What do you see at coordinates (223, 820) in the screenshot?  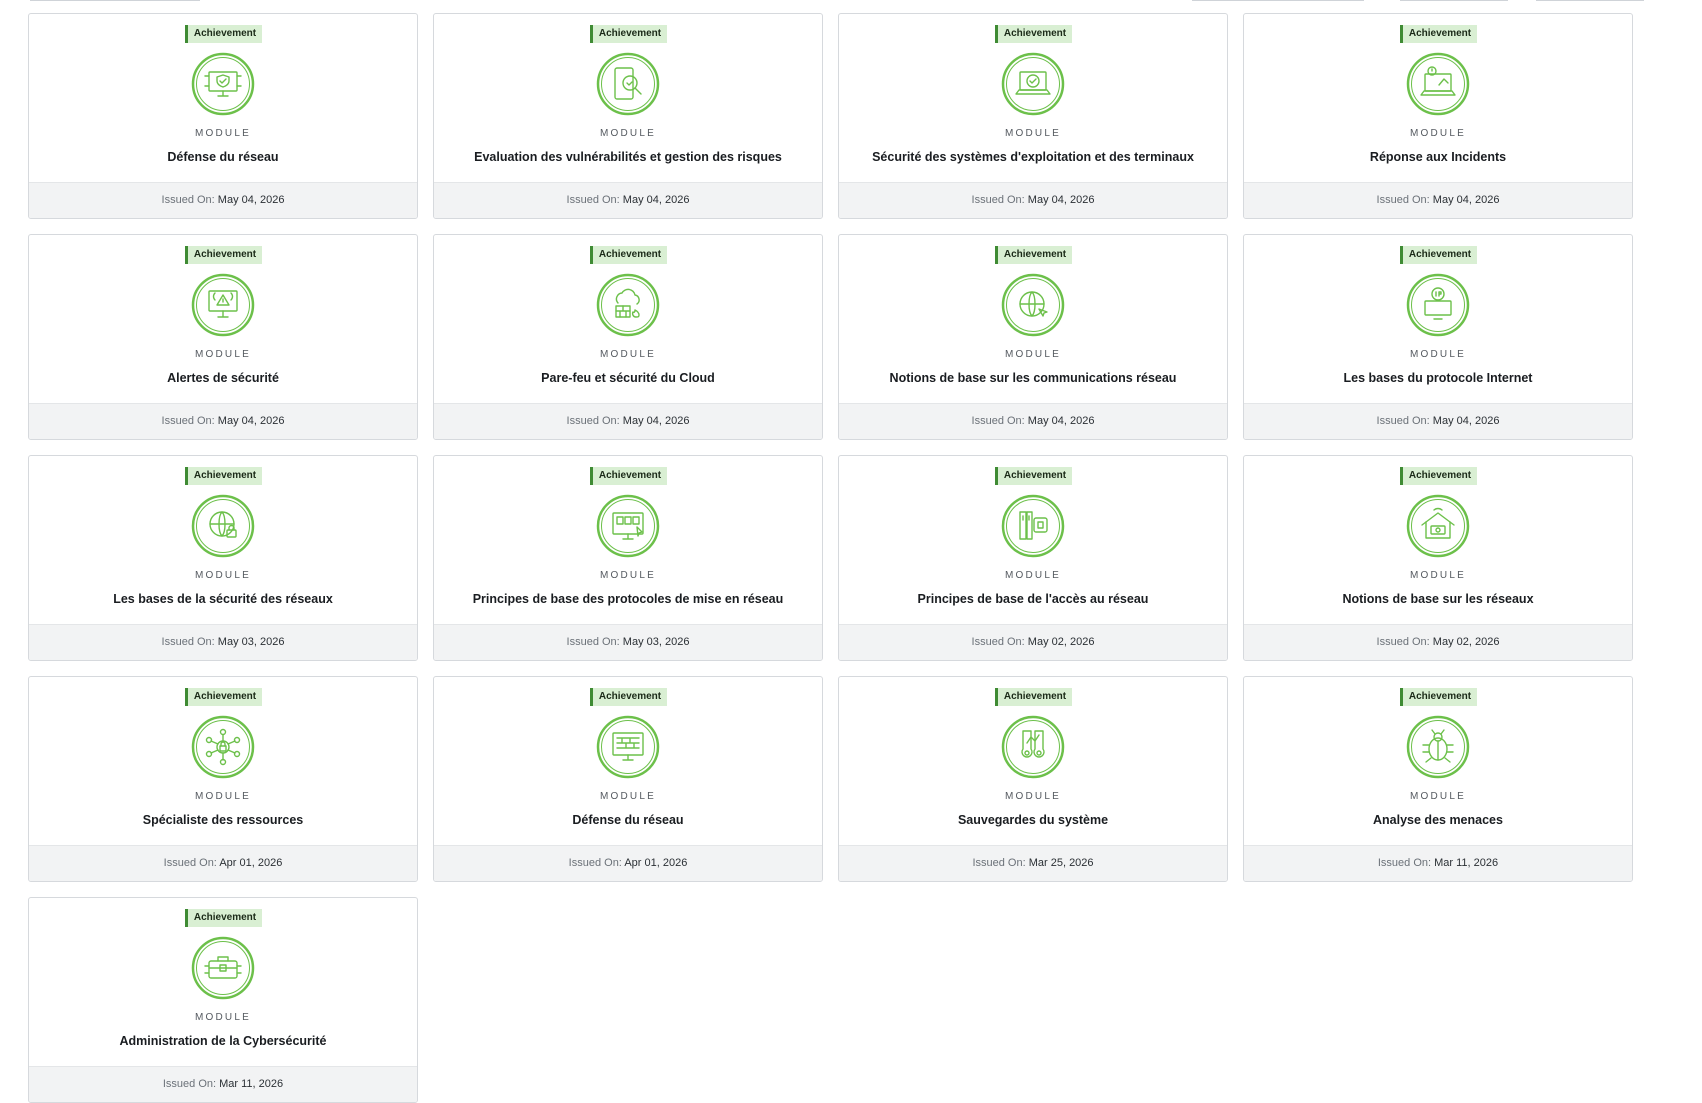 I see `badge-title: Spécialiste des ressources` at bounding box center [223, 820].